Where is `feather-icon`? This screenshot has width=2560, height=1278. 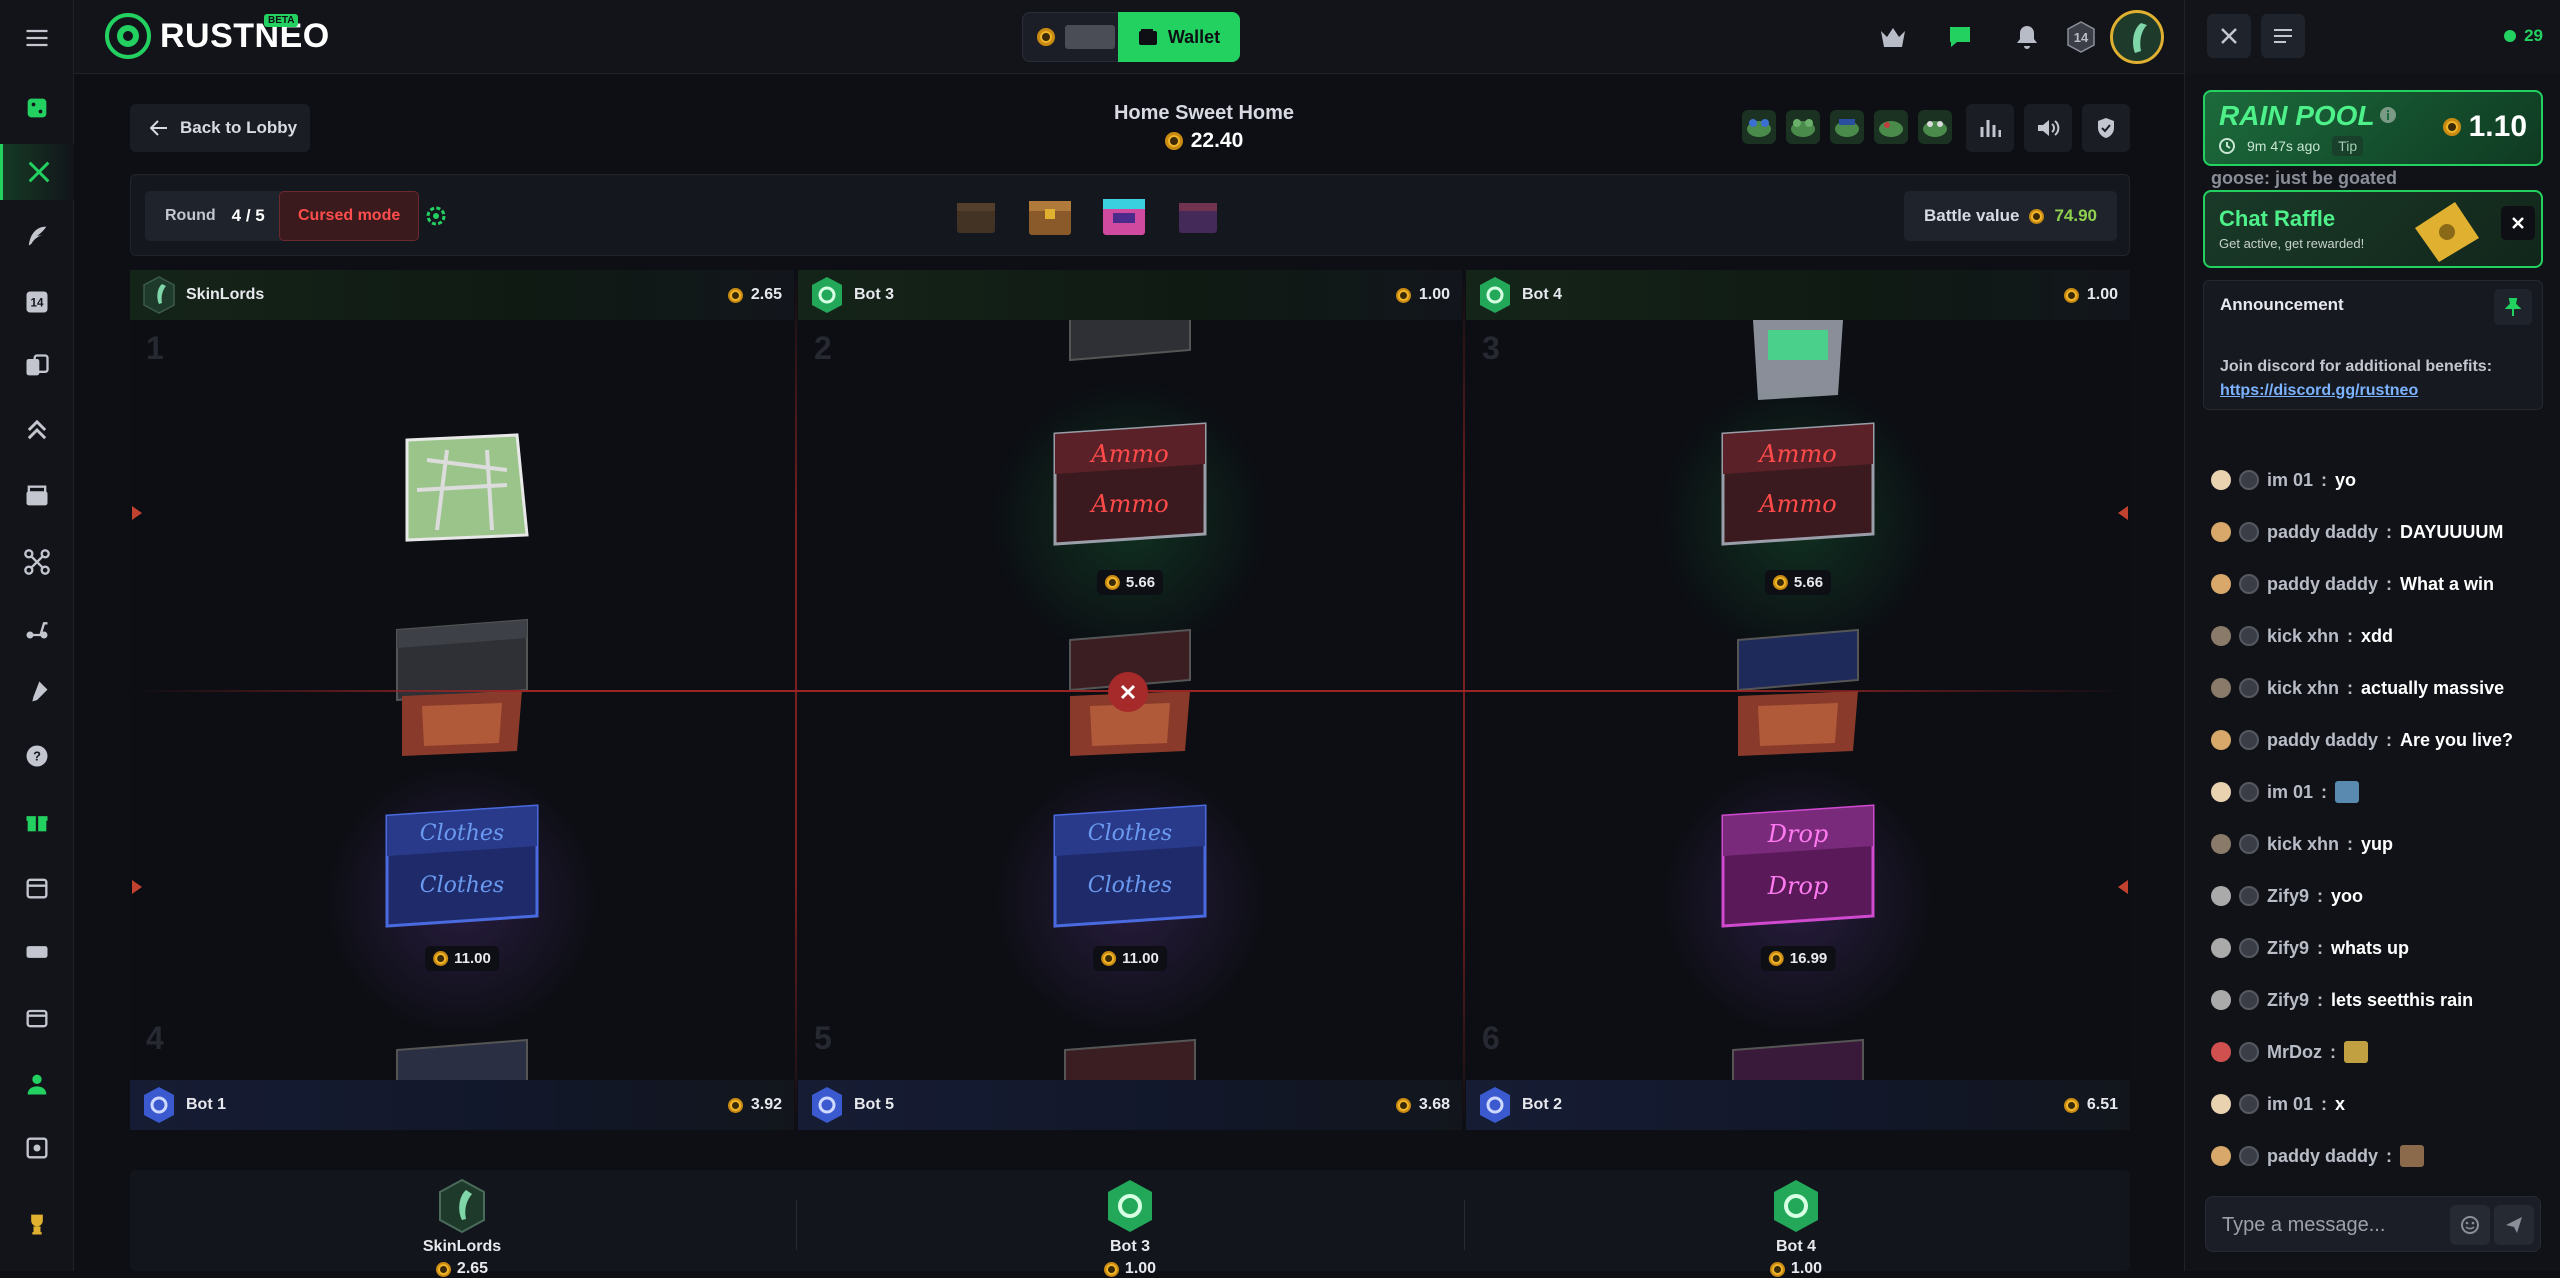
feather-icon is located at coordinates (37, 236).